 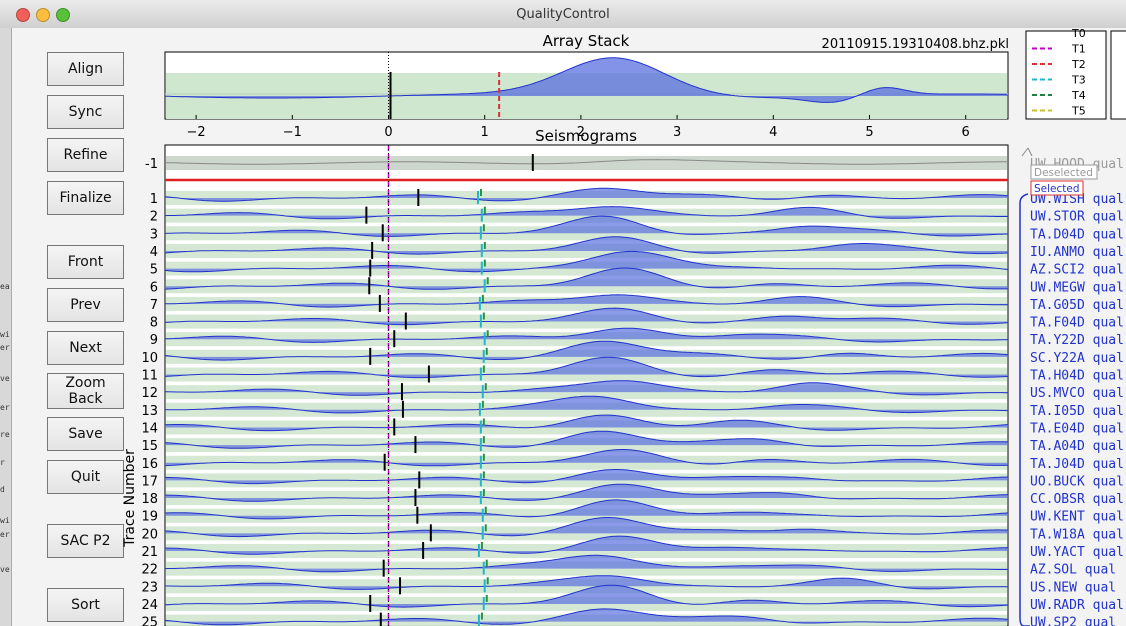 What do you see at coordinates (130, 498) in the screenshot?
I see `y-axis-label: Trace Number` at bounding box center [130, 498].